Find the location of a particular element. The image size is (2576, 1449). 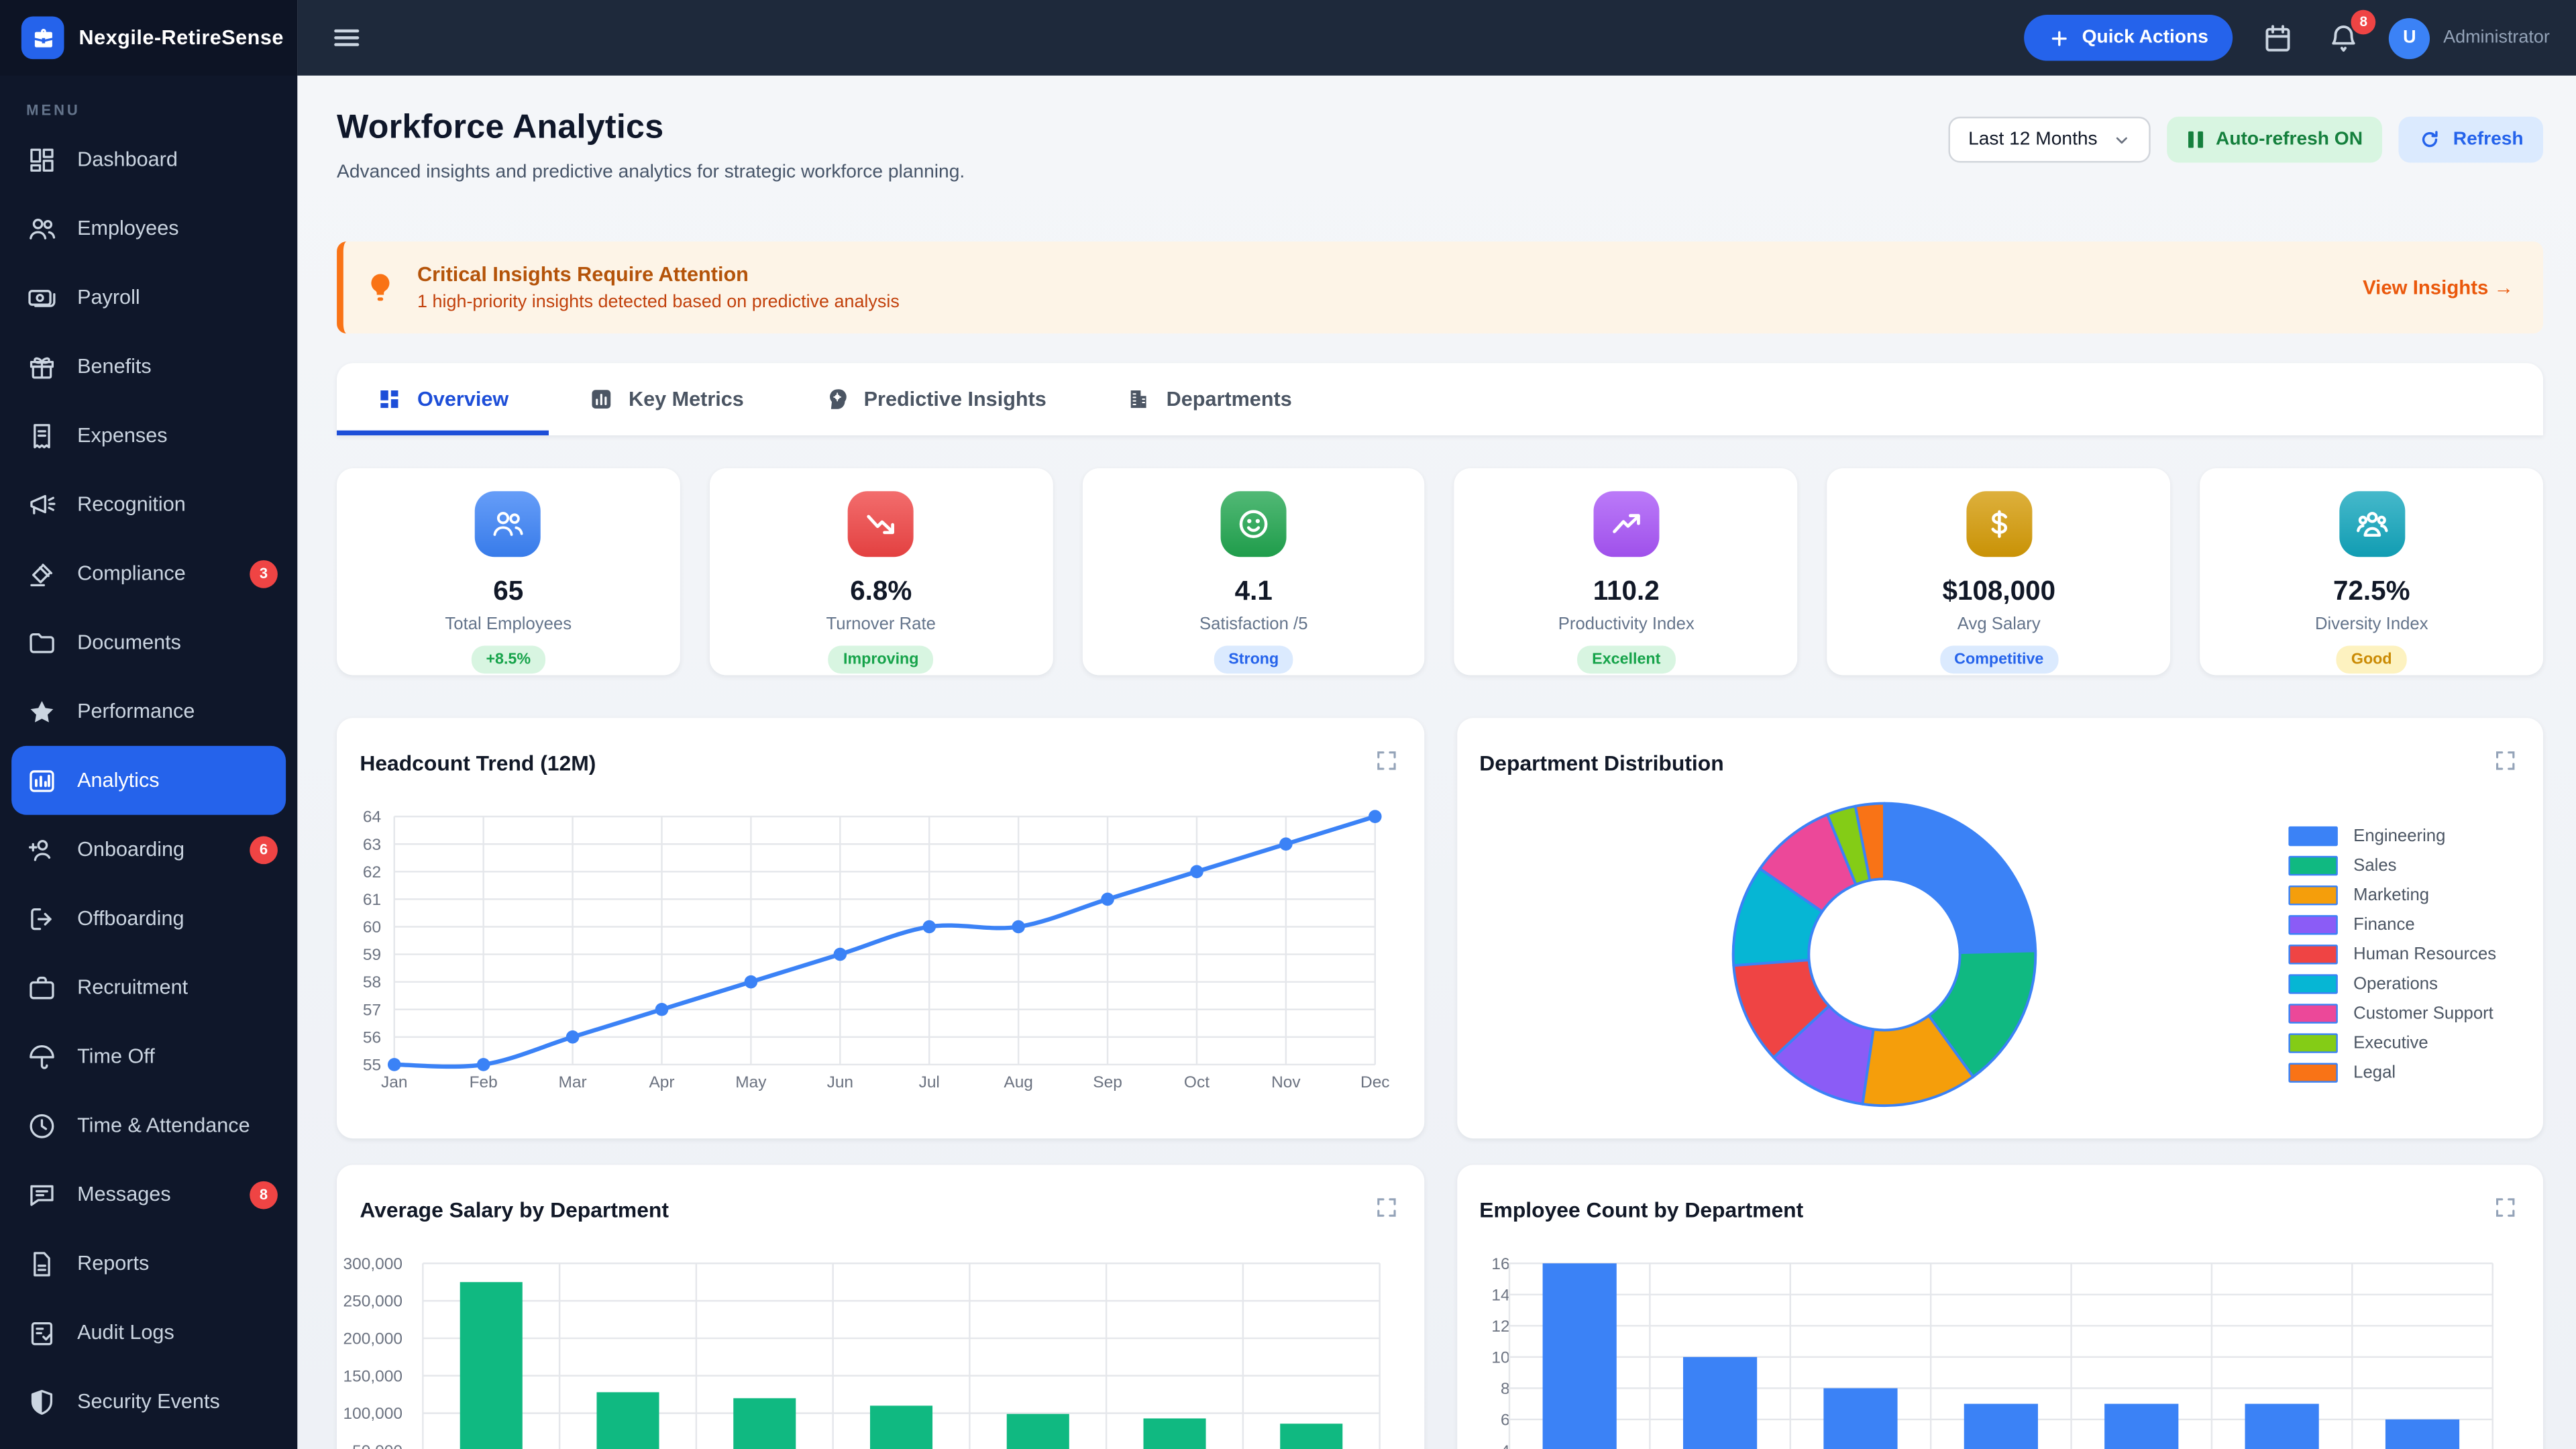

sidebar-item-time-off: Time Off is located at coordinates (148, 1056).